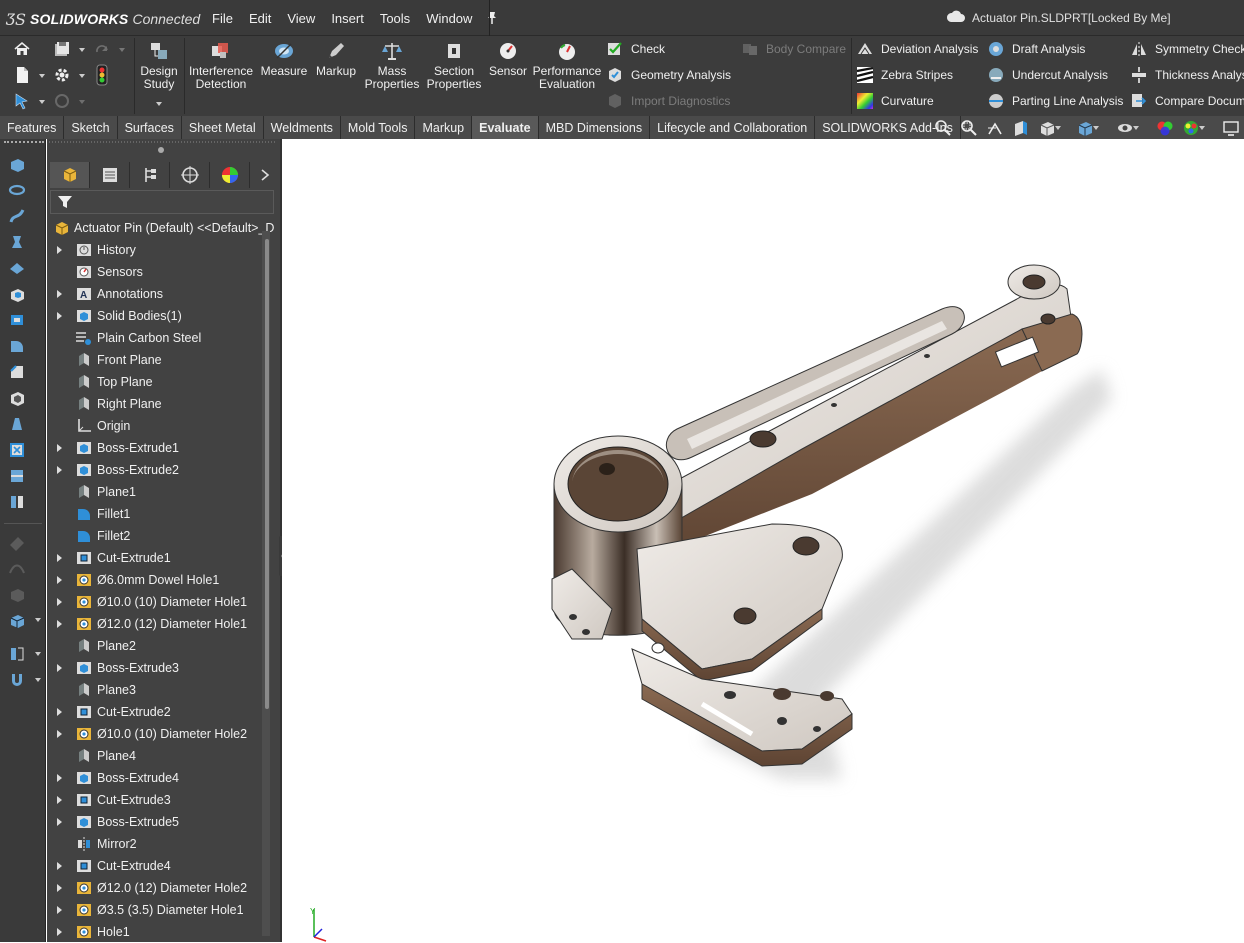 This screenshot has width=1244, height=943. What do you see at coordinates (505, 127) in the screenshot?
I see `tab-evaluate: Evaluate` at bounding box center [505, 127].